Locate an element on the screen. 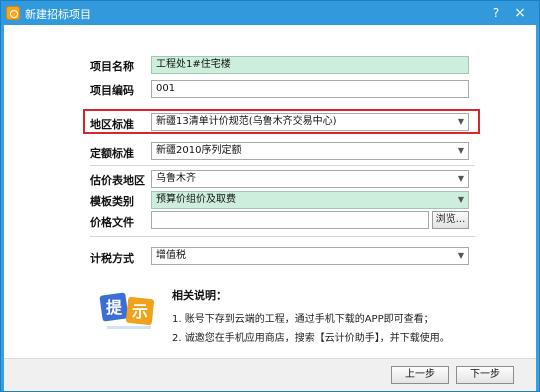  svg-text: 示 is located at coordinates (140, 311).